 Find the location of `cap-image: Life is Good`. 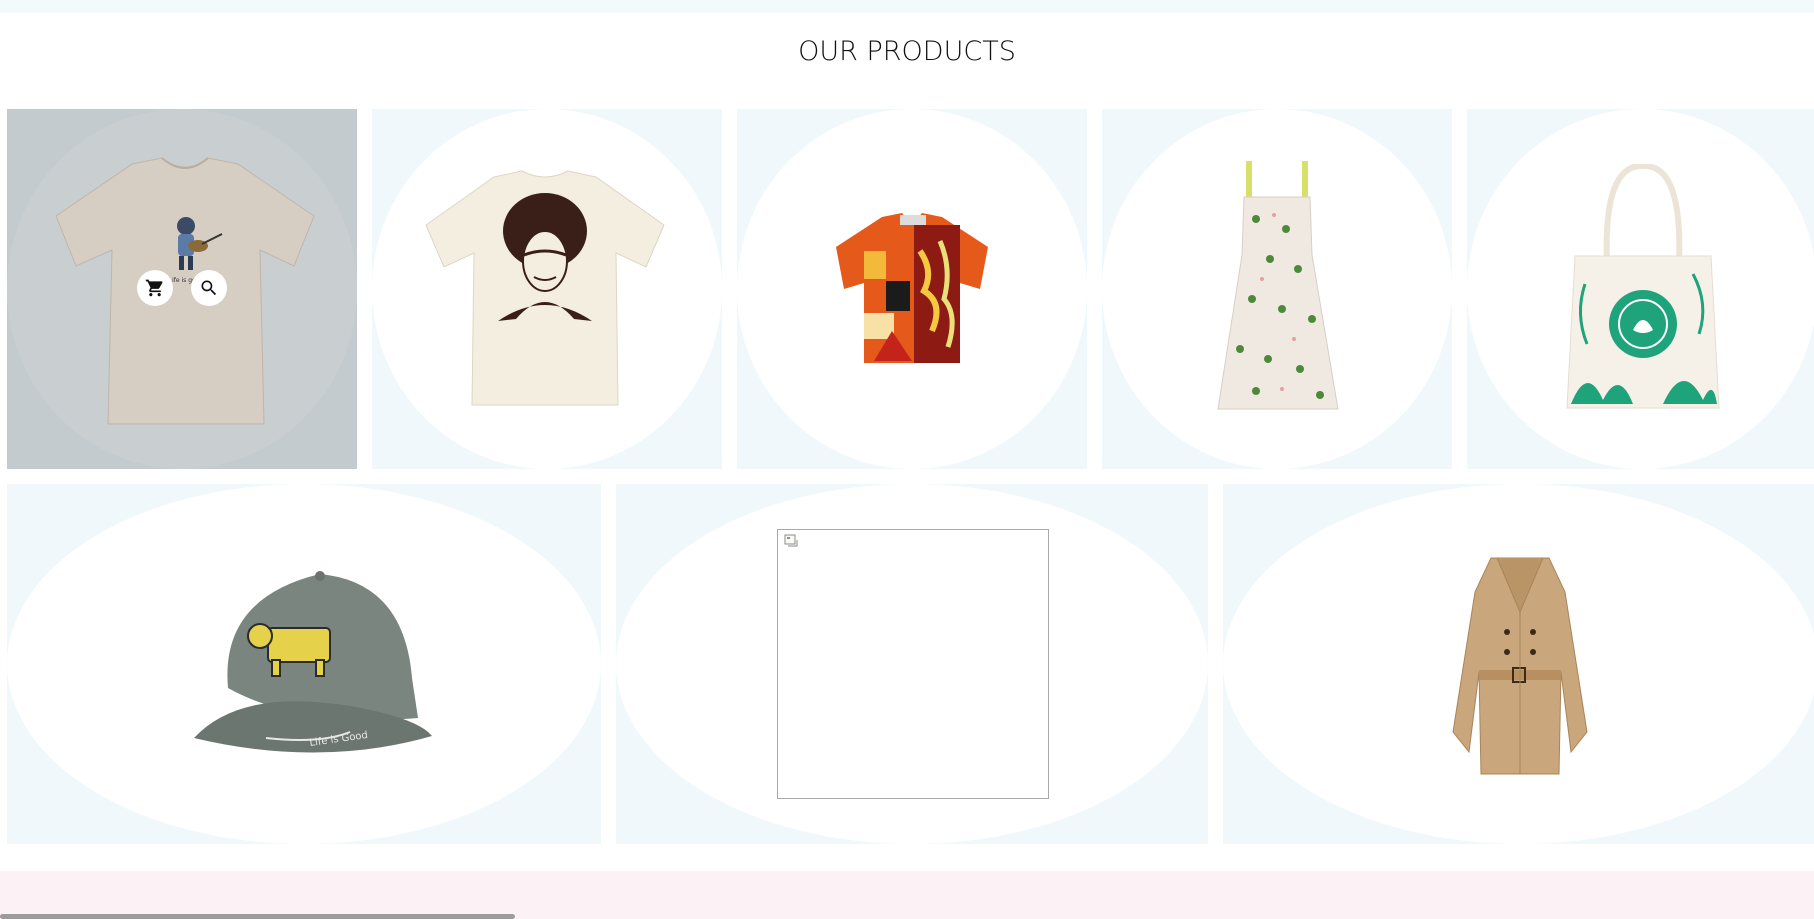

cap-image: Life is Good is located at coordinates (313, 662).